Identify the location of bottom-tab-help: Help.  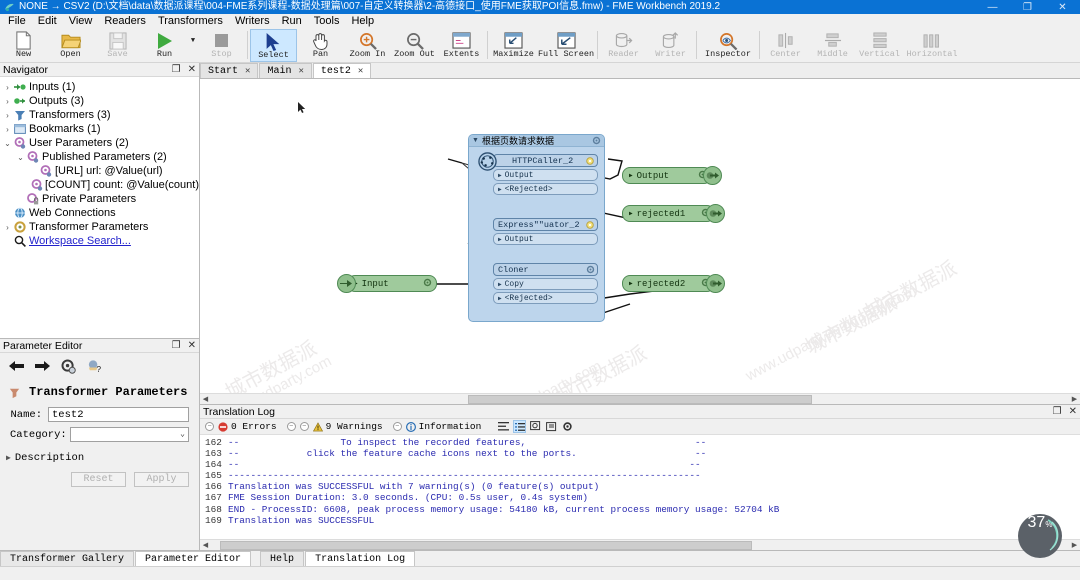
(282, 558).